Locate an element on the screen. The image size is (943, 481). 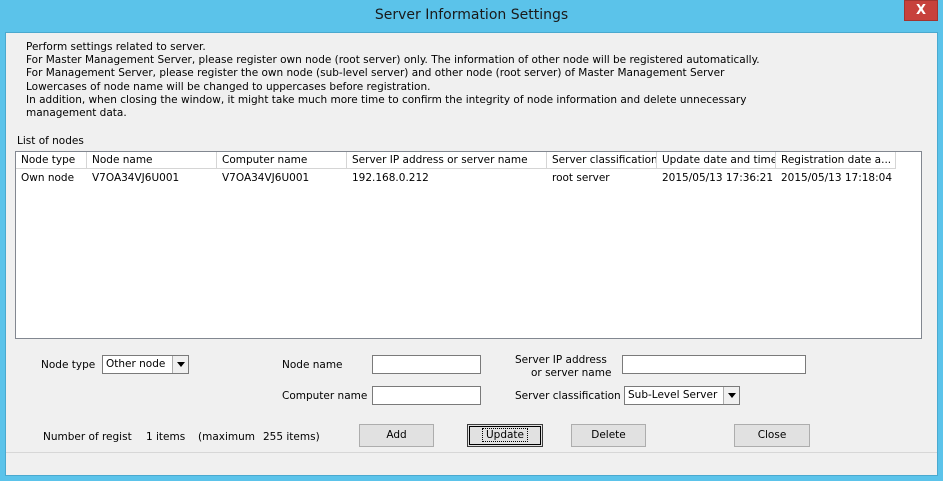
description-line: management data. is located at coordinates (76, 113).